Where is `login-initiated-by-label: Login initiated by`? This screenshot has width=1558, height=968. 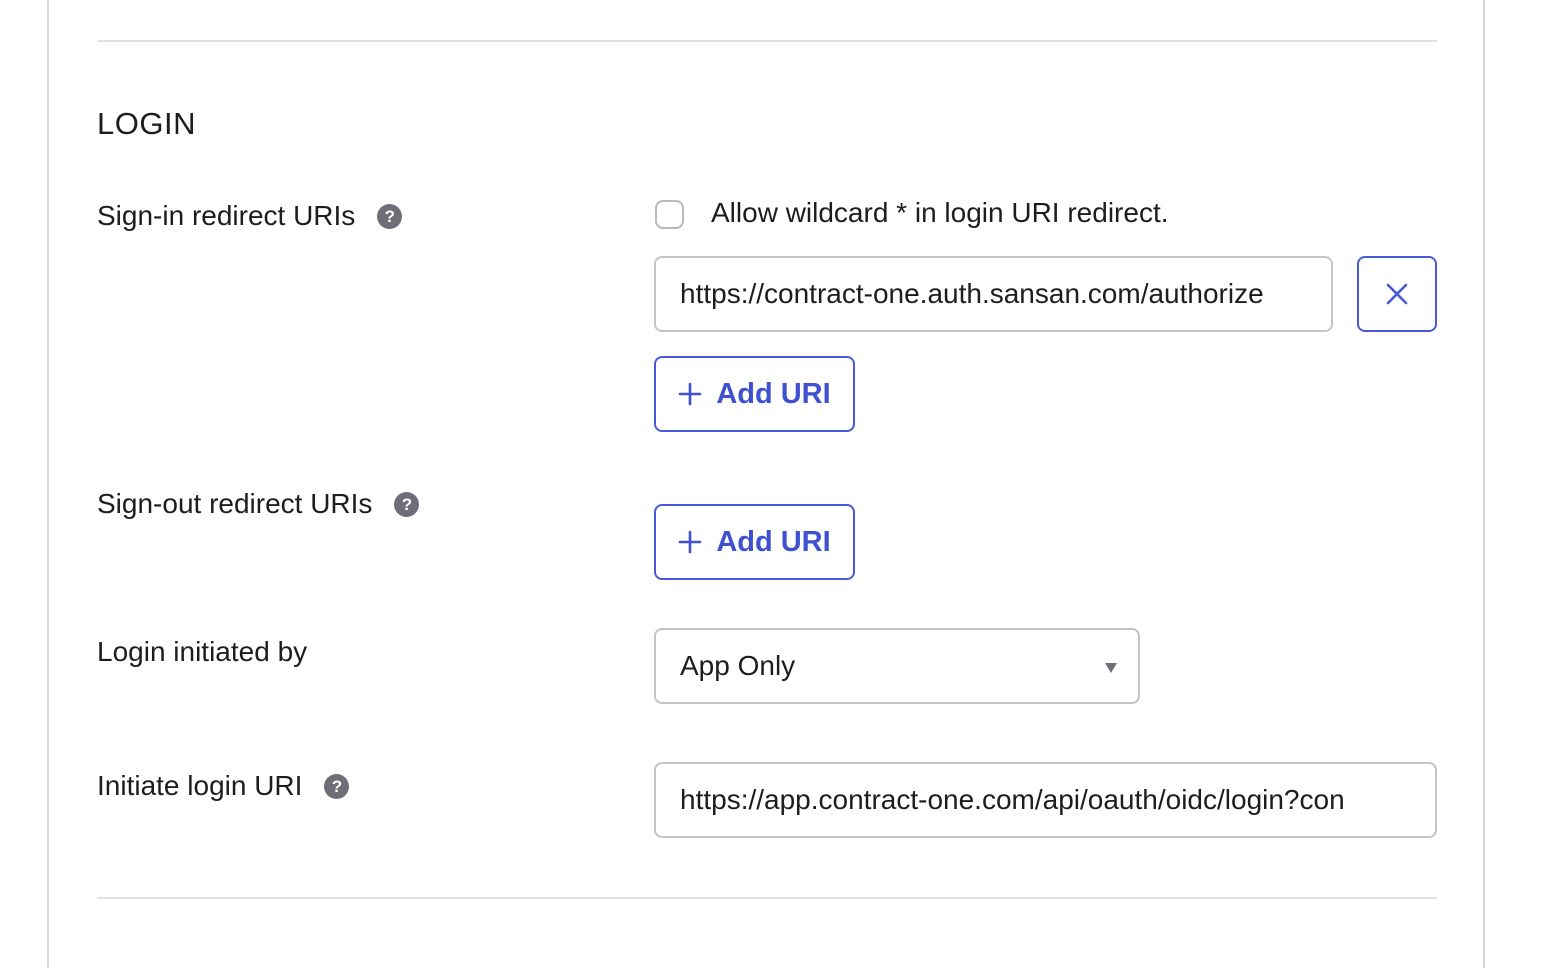
login-initiated-by-label: Login initiated by is located at coordinates (202, 651).